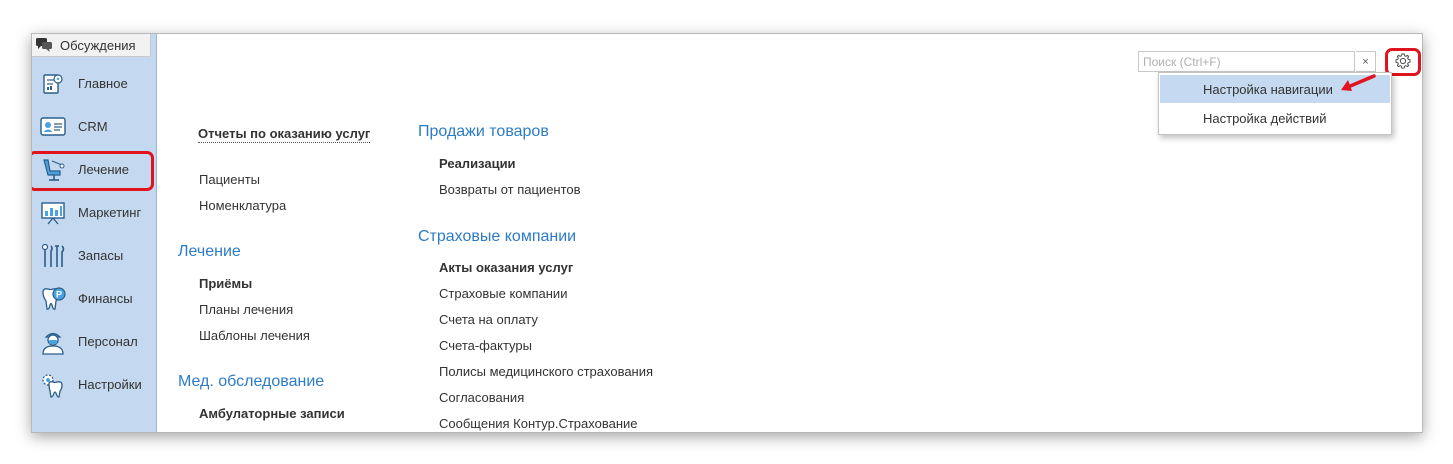 This screenshot has height=464, width=1453. I want to click on sidebar-item-finance: P Финансы, so click(94, 298).